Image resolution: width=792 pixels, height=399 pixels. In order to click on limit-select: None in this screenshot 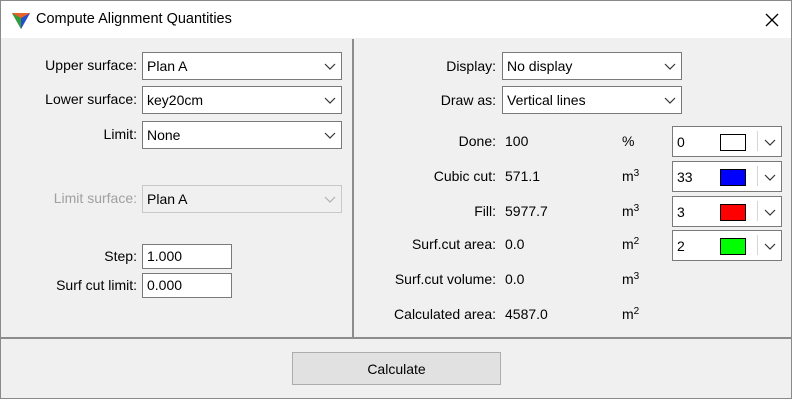, I will do `click(242, 135)`.